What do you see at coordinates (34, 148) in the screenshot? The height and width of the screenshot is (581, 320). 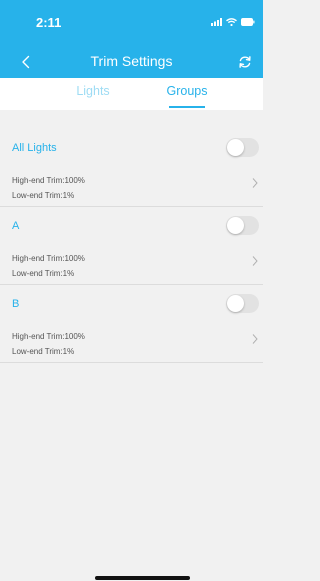 I see `group-name: All Lights` at bounding box center [34, 148].